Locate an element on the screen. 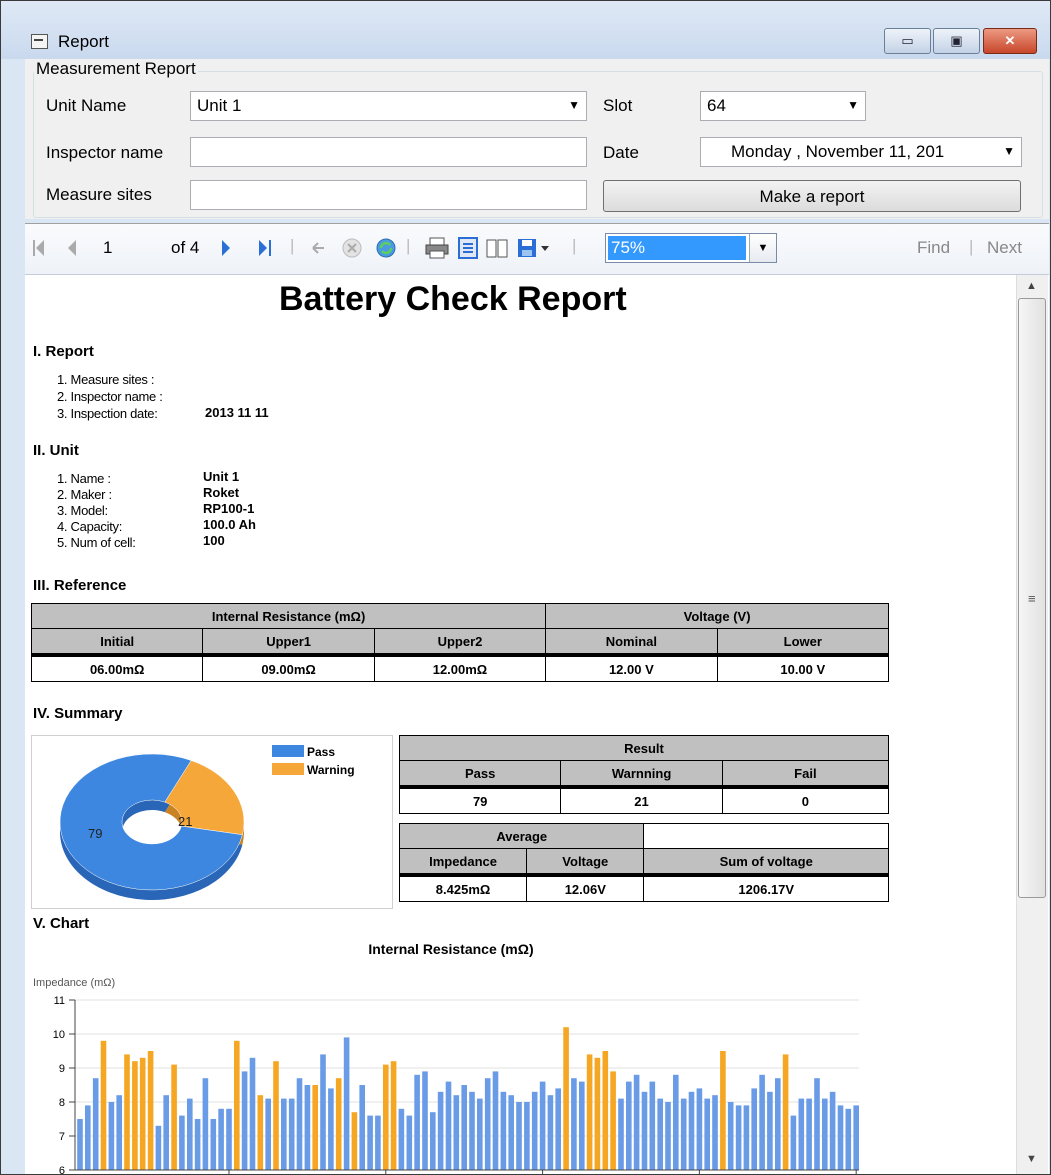 The width and height of the screenshot is (1051, 1175). inspector-name-input is located at coordinates (388, 152).